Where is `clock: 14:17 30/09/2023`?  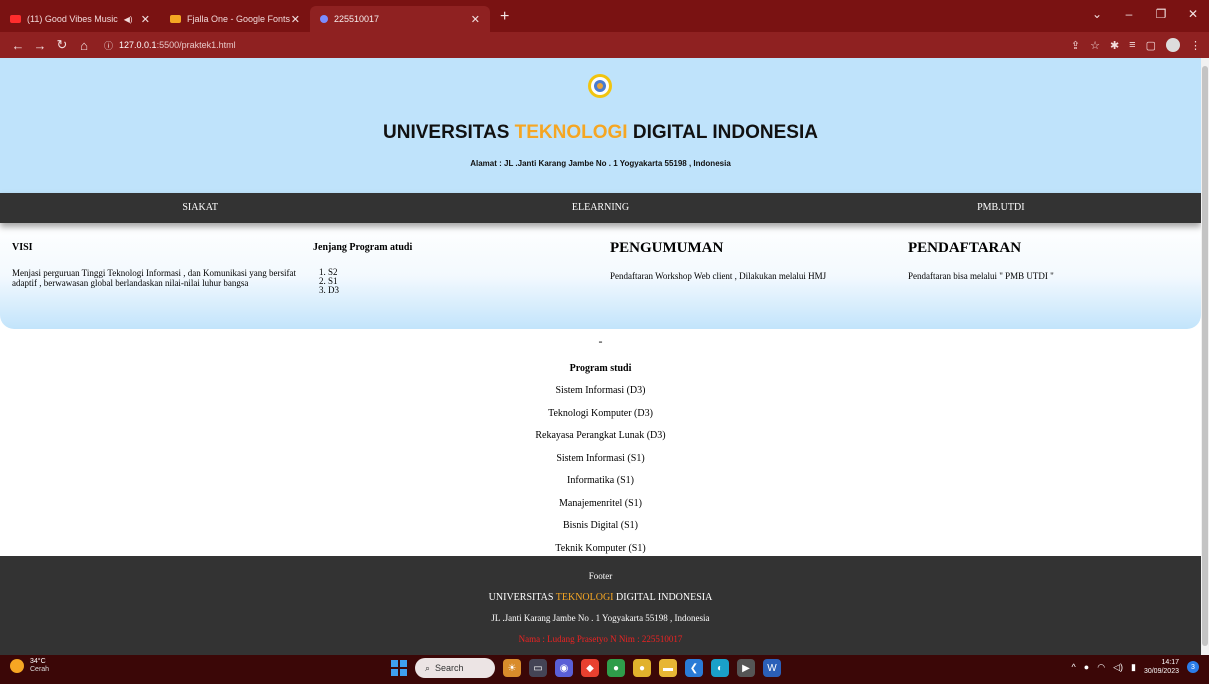 clock: 14:17 30/09/2023 is located at coordinates (1161, 667).